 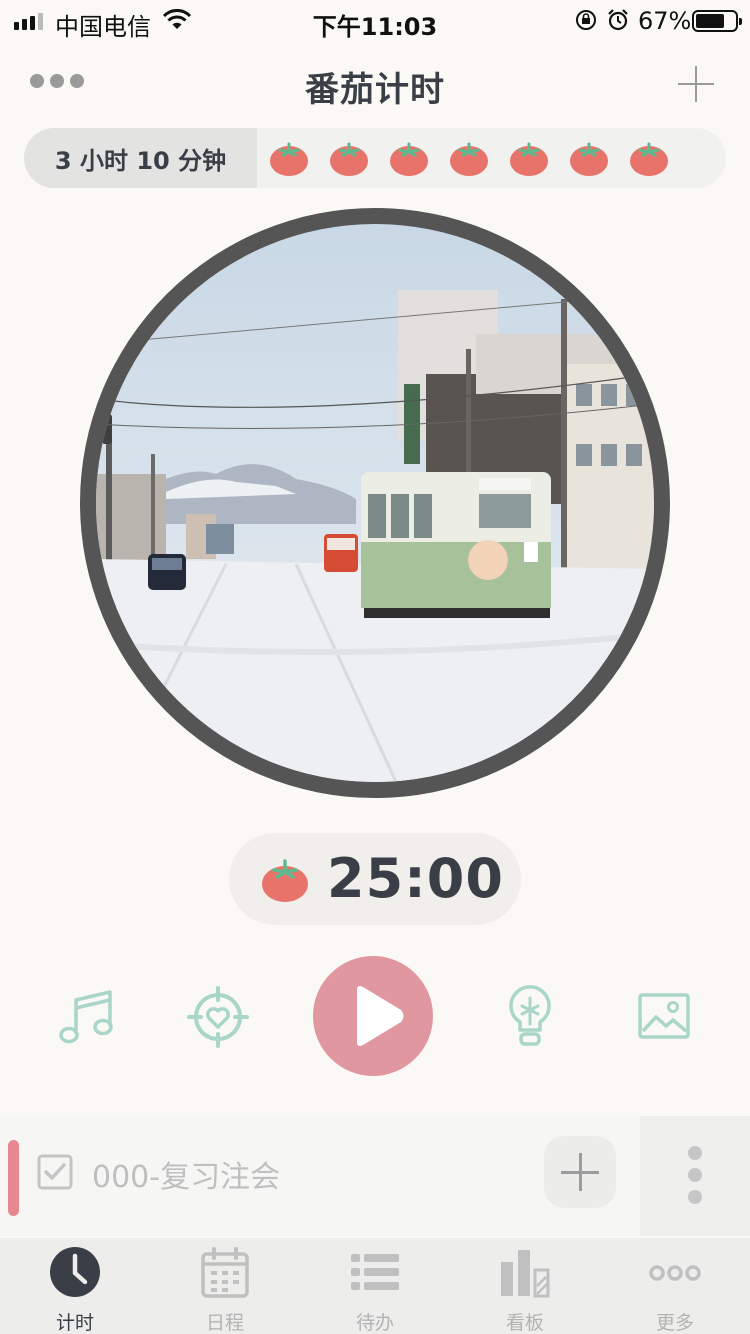 I want to click on board-icon, so click(x=525, y=1274).